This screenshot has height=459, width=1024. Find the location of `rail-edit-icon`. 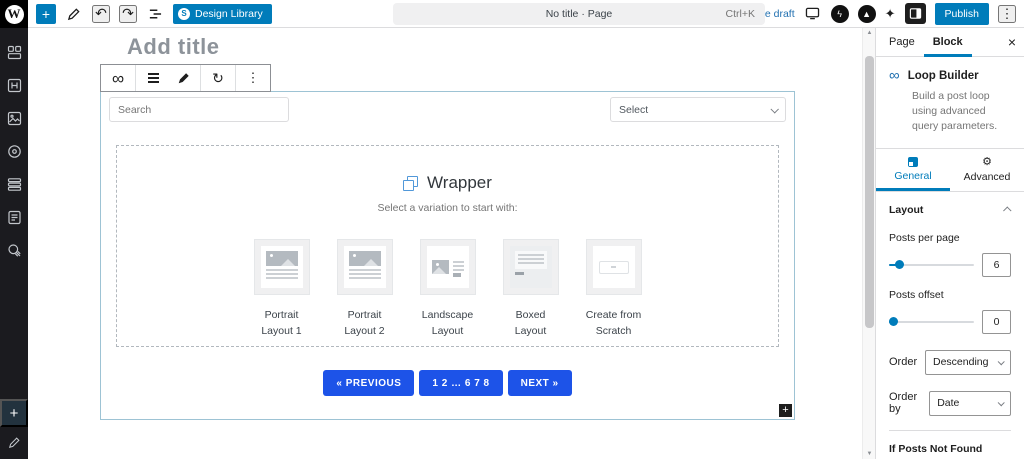

rail-edit-icon is located at coordinates (14, 442).